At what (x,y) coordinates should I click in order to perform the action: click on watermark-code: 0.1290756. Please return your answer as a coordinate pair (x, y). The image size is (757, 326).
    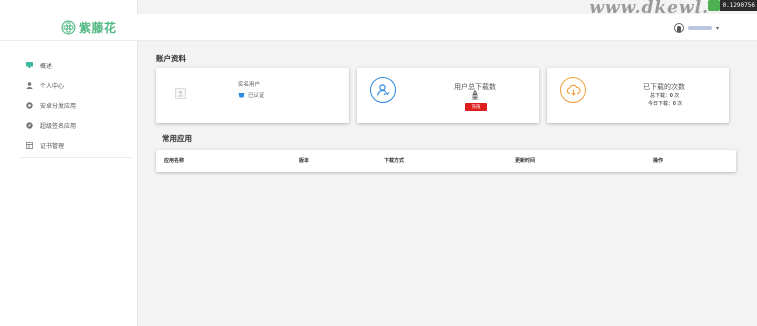
    Looking at the image, I should click on (738, 5).